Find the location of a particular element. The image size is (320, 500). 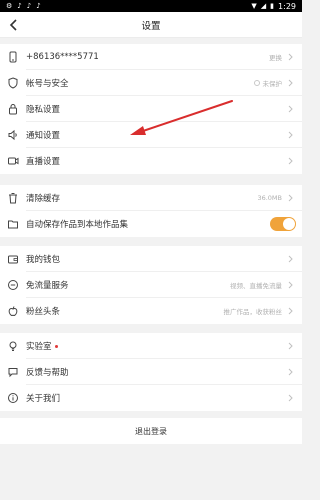

free-data-icon is located at coordinates (13, 285).